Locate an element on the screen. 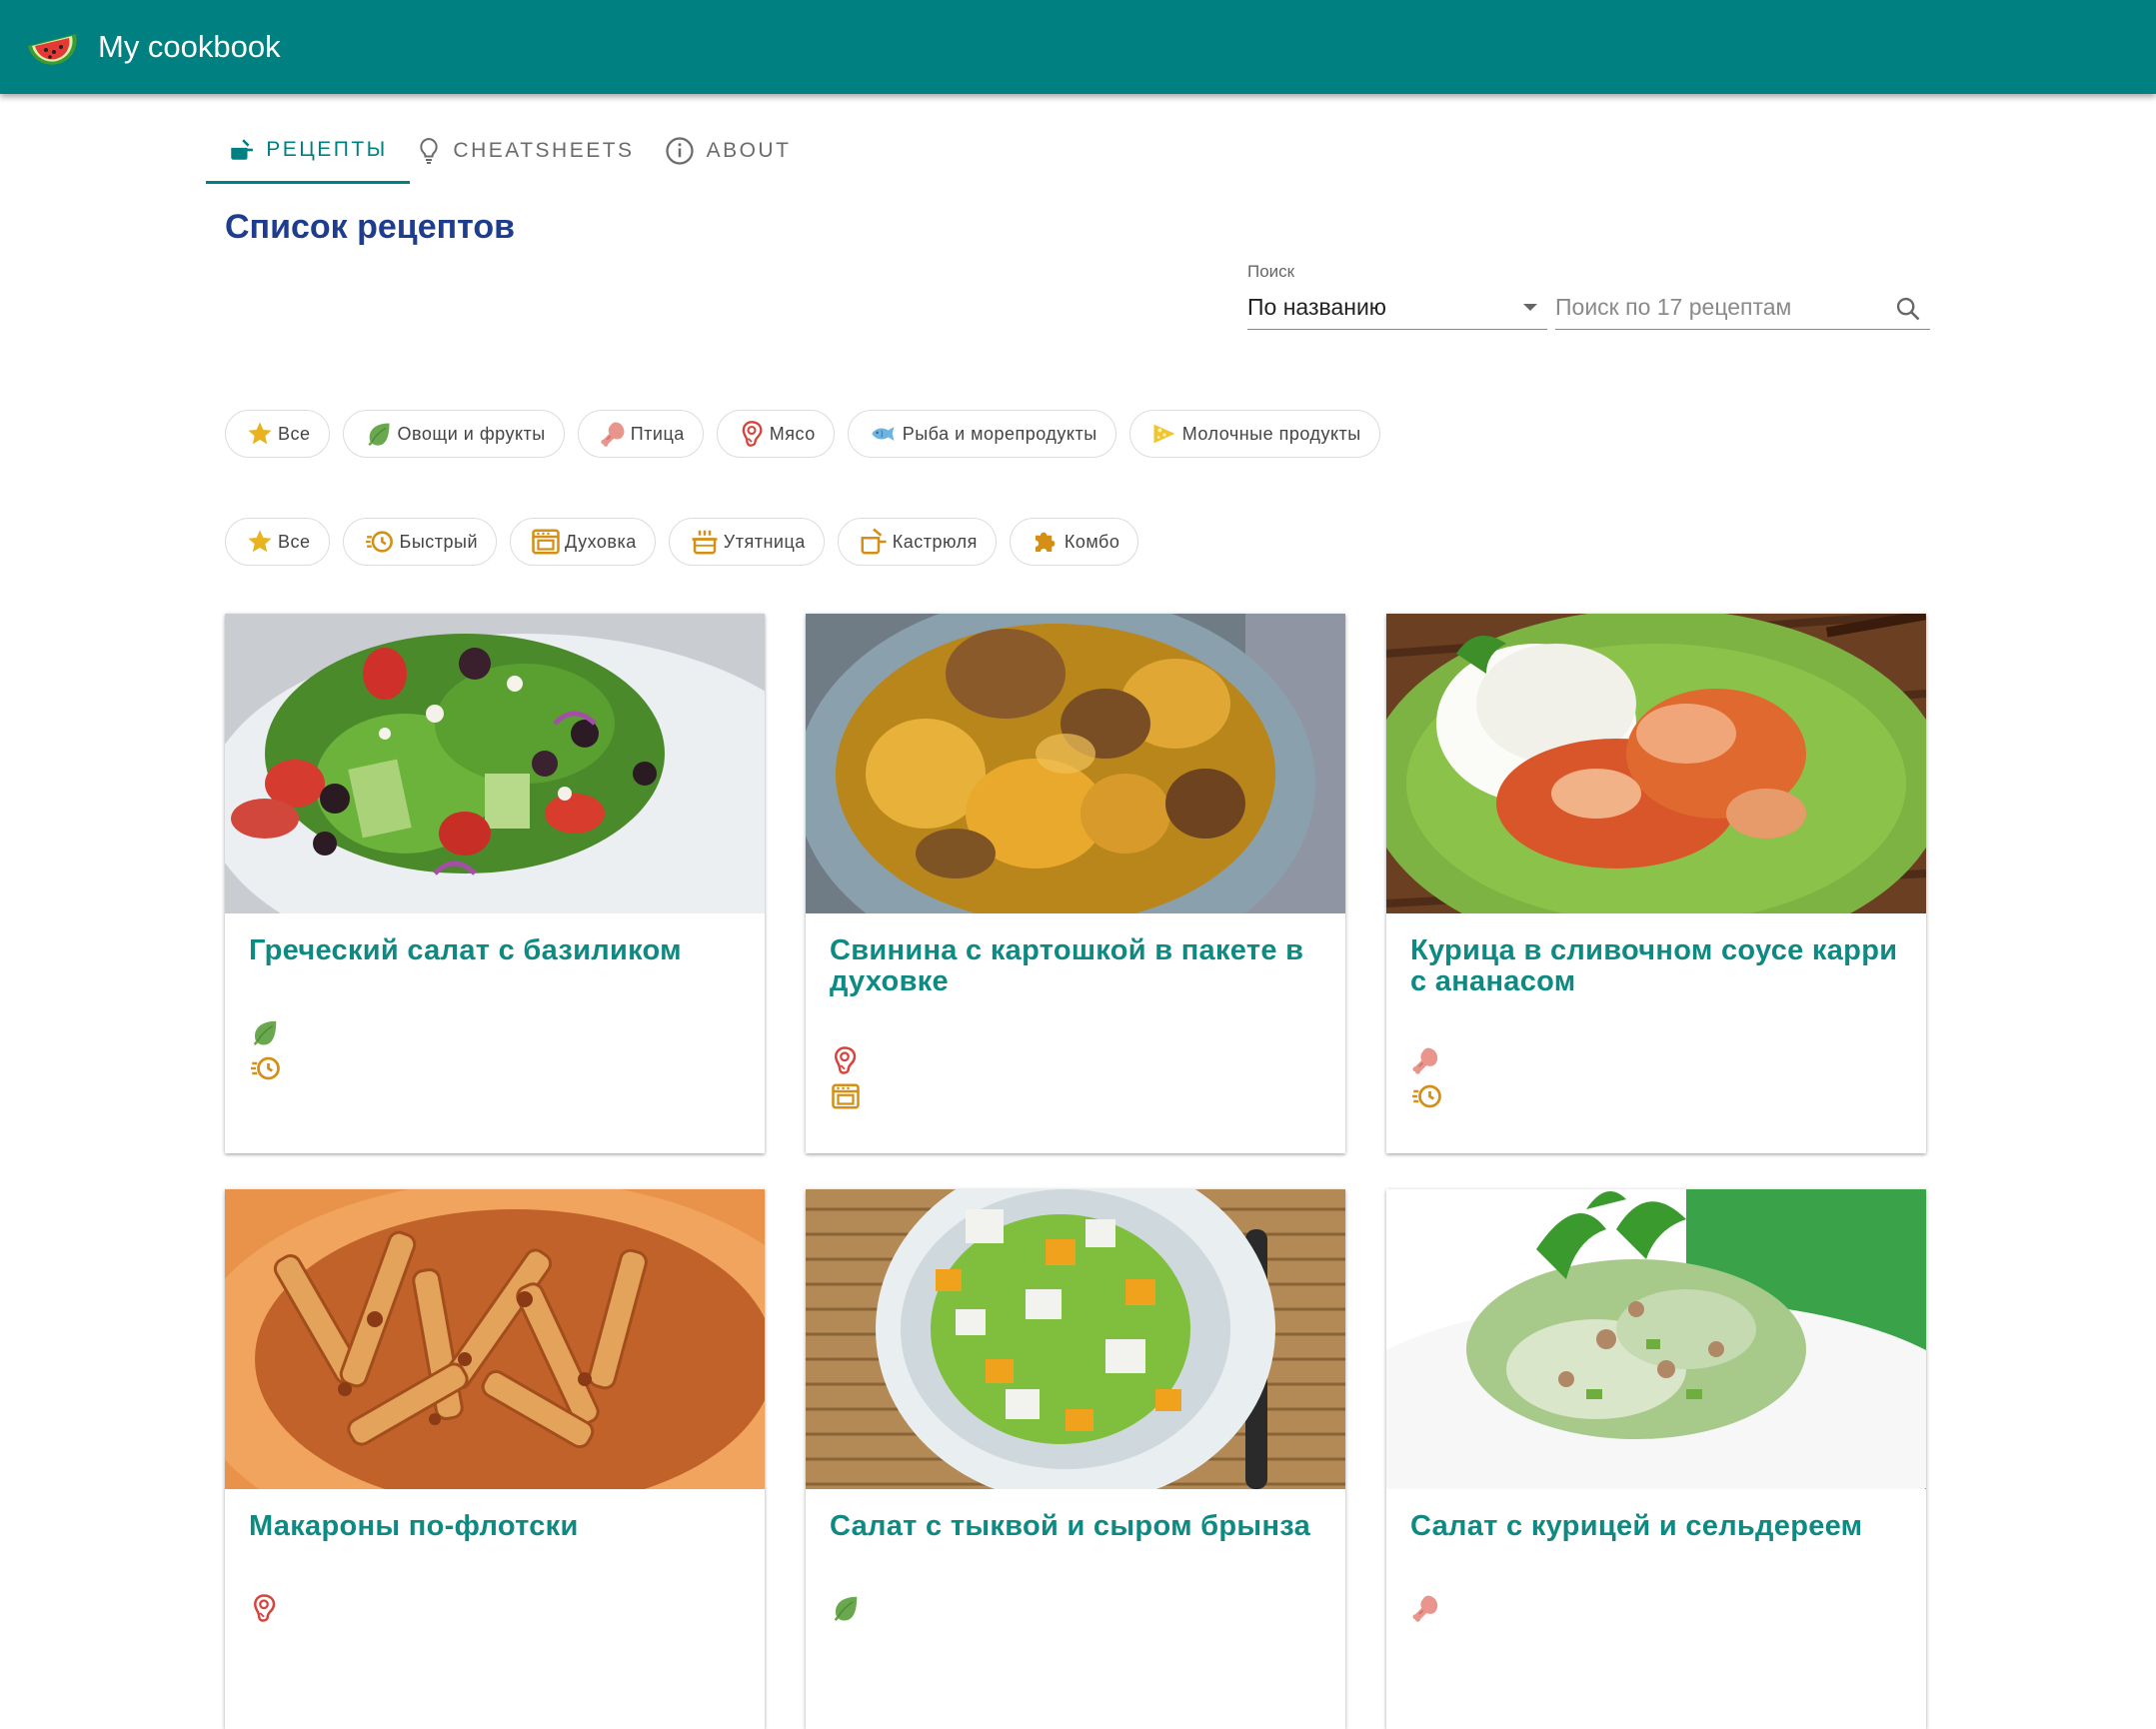 This screenshot has height=1729, width=2156. chip-roaster: Утятница is located at coordinates (746, 542).